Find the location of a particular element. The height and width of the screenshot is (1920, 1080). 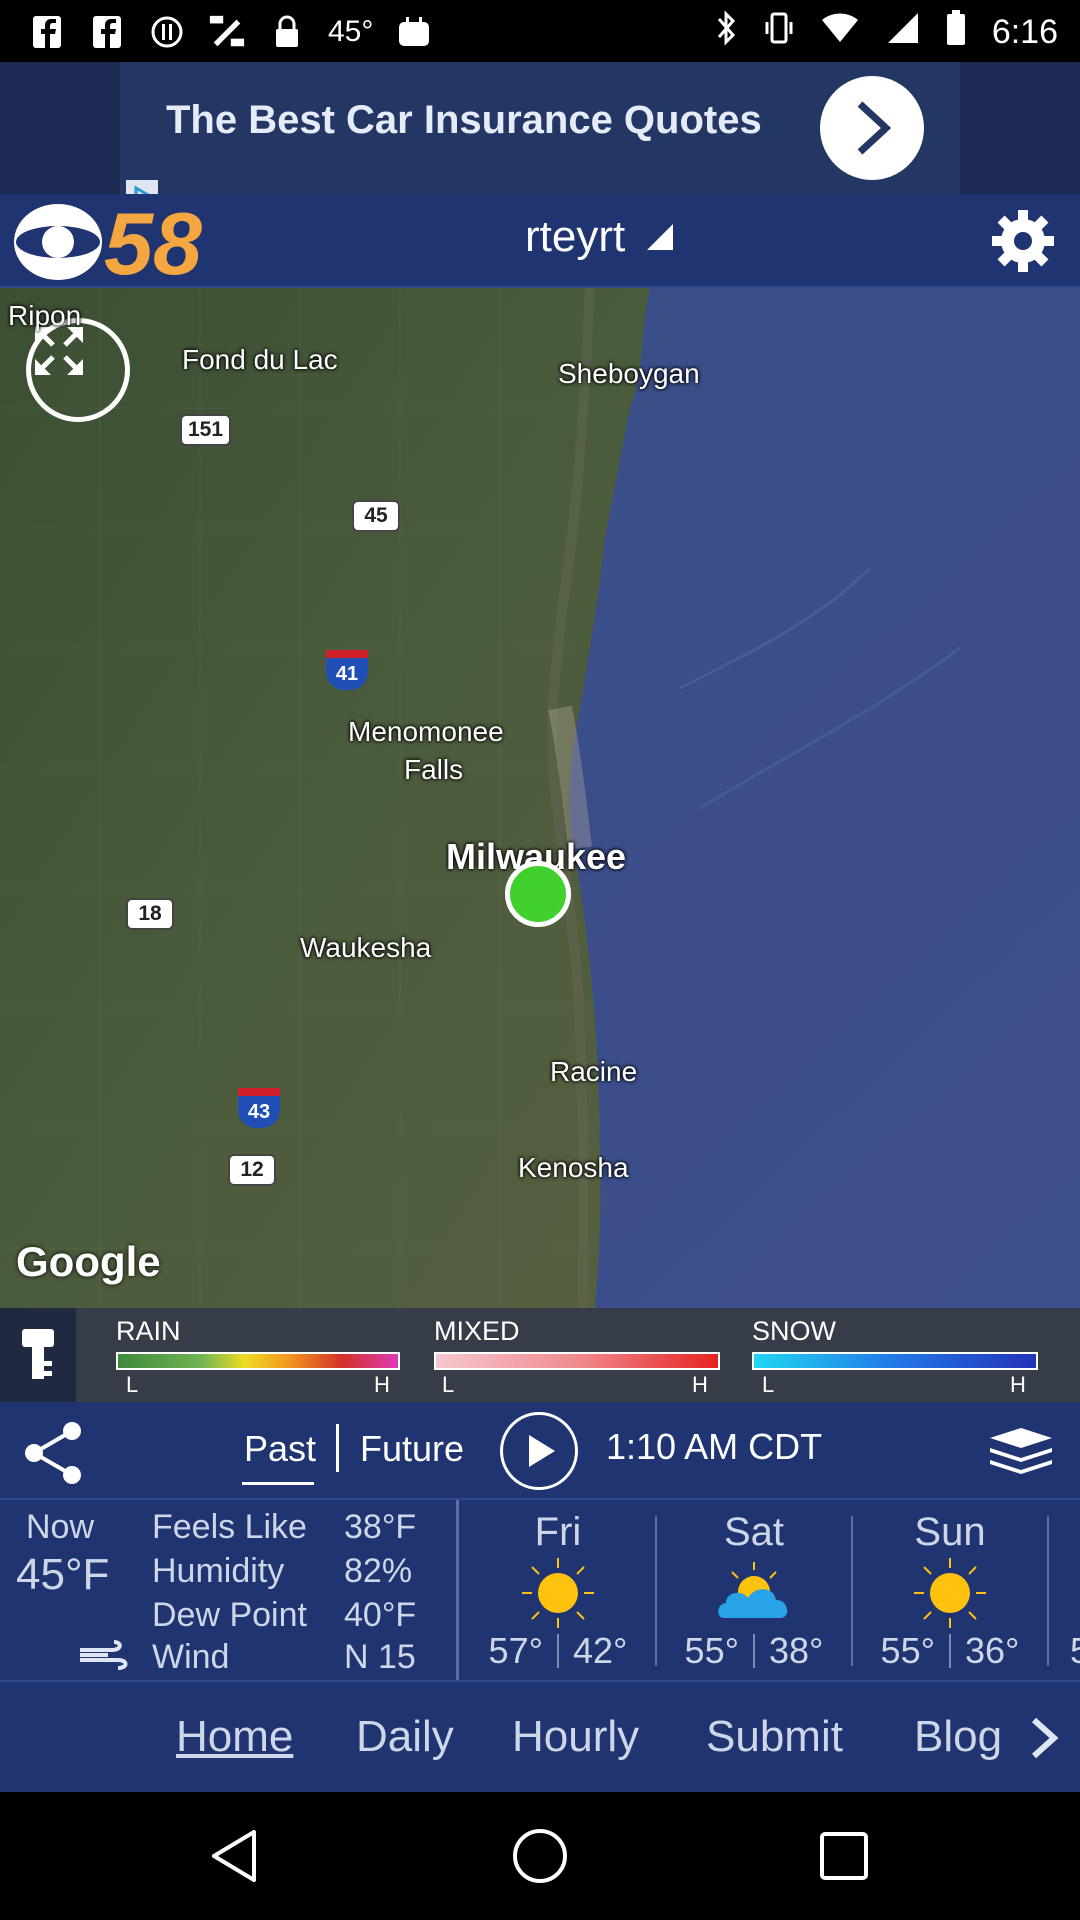

forecast-day-name: Sat is located at coordinates (754, 1532).